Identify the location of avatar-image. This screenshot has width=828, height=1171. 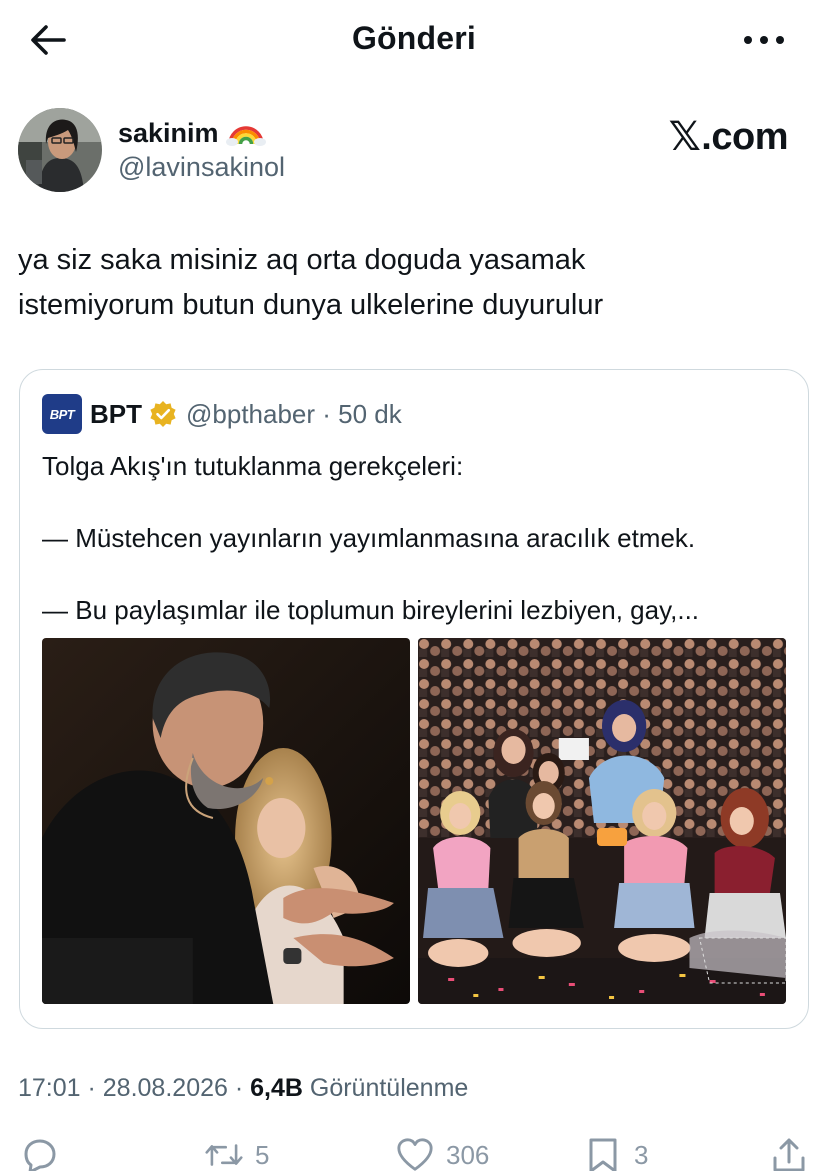
(60, 150).